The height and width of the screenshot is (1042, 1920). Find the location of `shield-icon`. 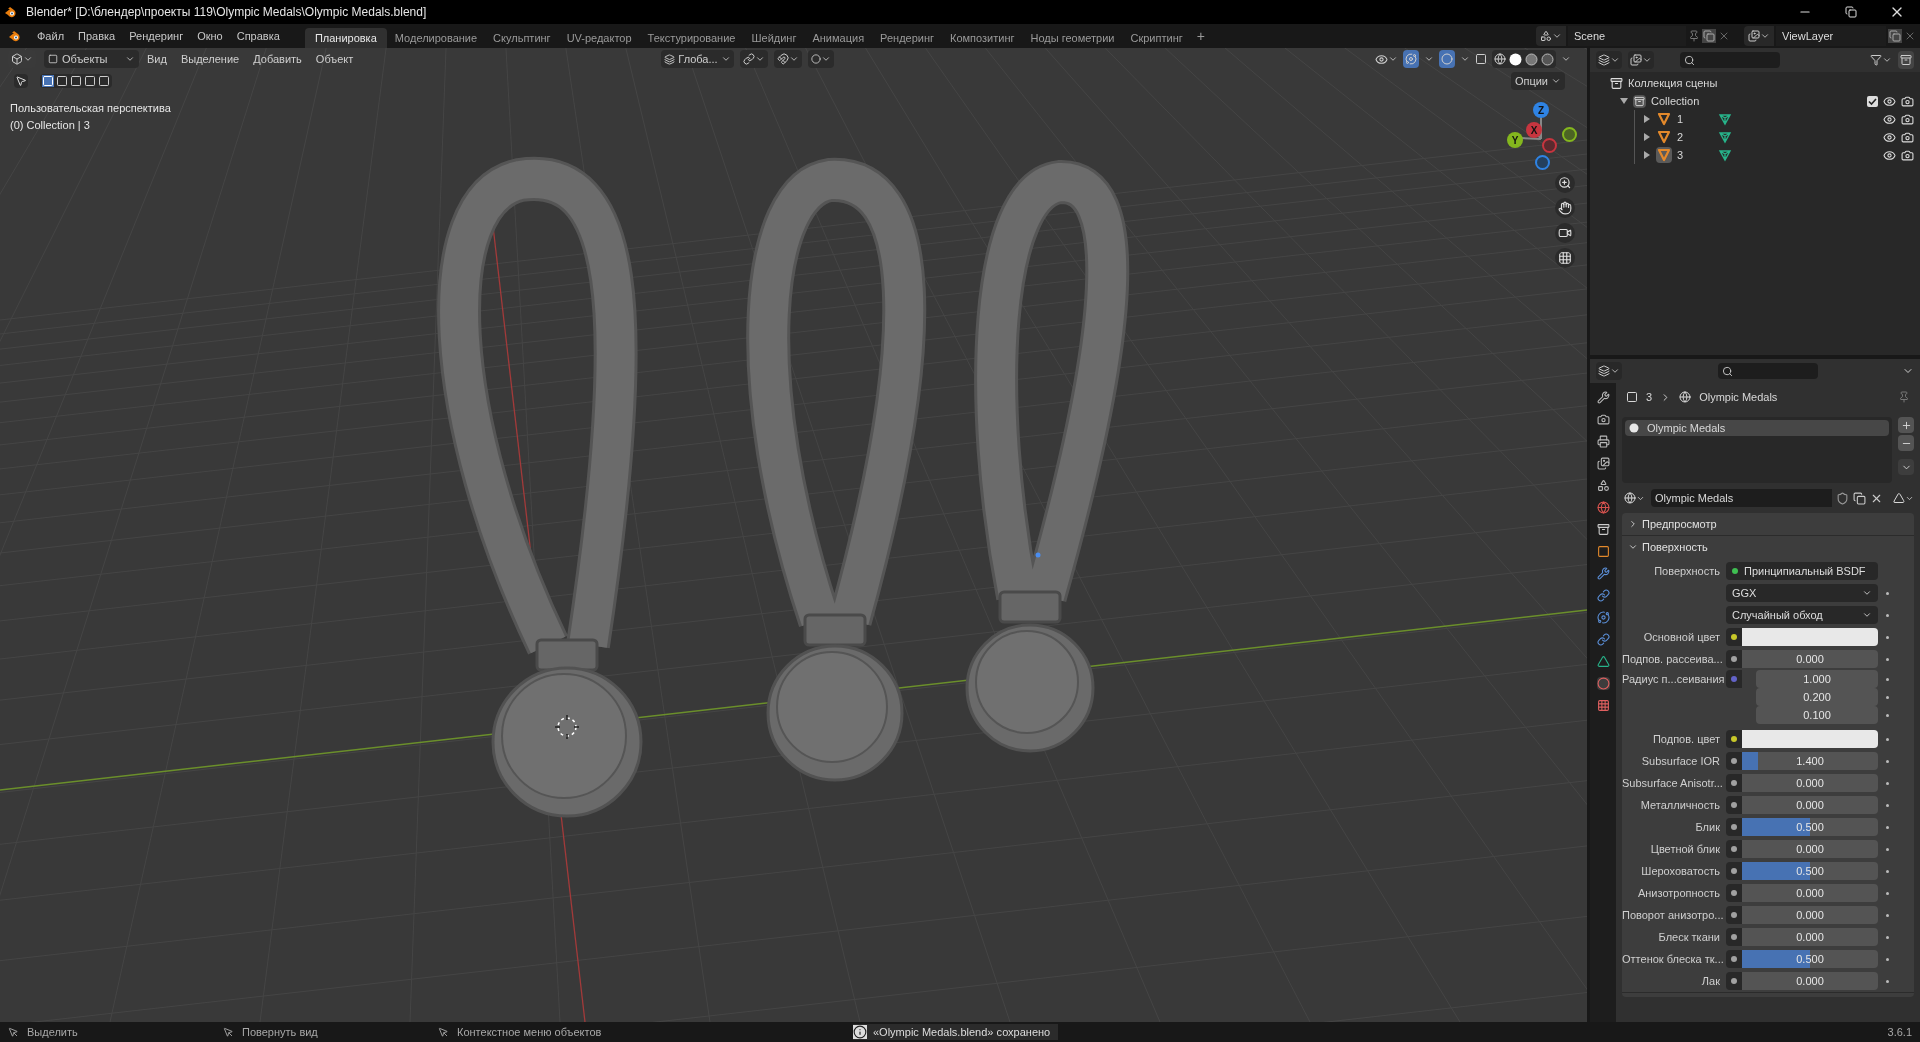

shield-icon is located at coordinates (1842, 498).